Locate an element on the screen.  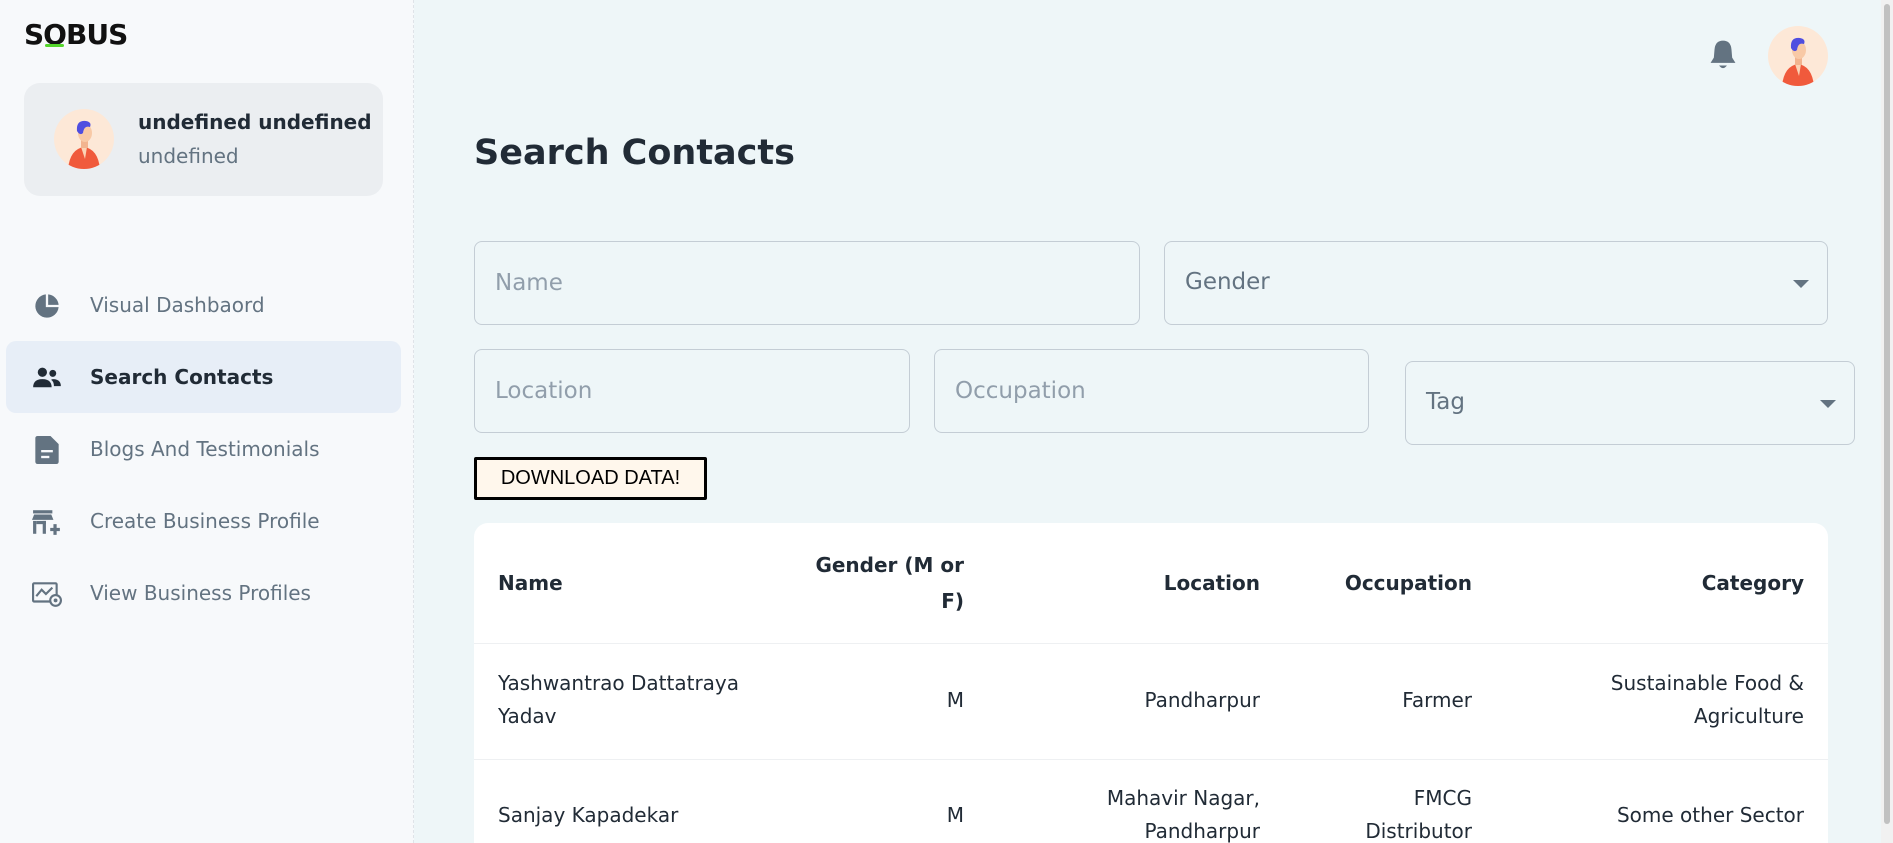
logo-text-accent: O is located at coordinates (55, 34).